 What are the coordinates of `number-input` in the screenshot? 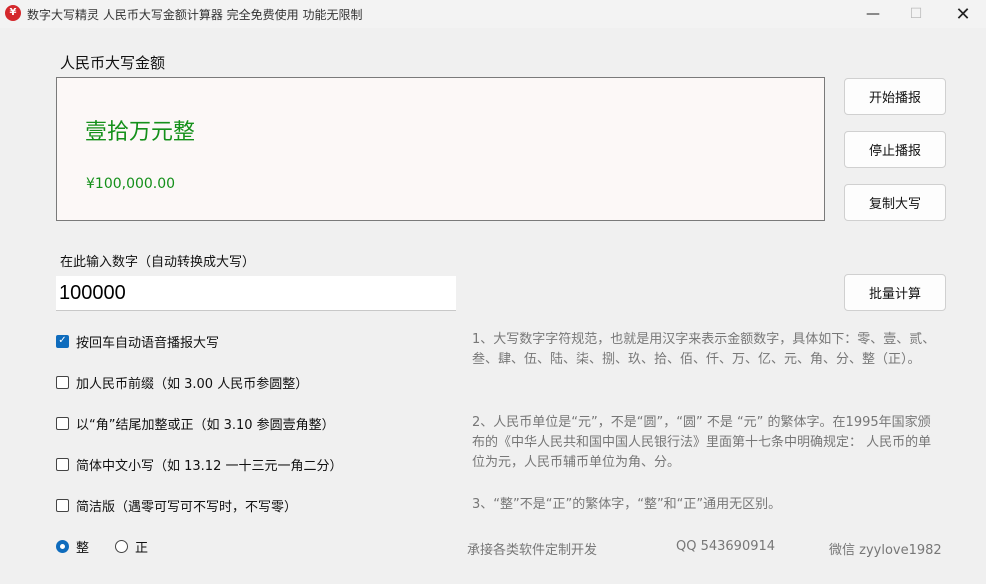 It's located at (256, 293).